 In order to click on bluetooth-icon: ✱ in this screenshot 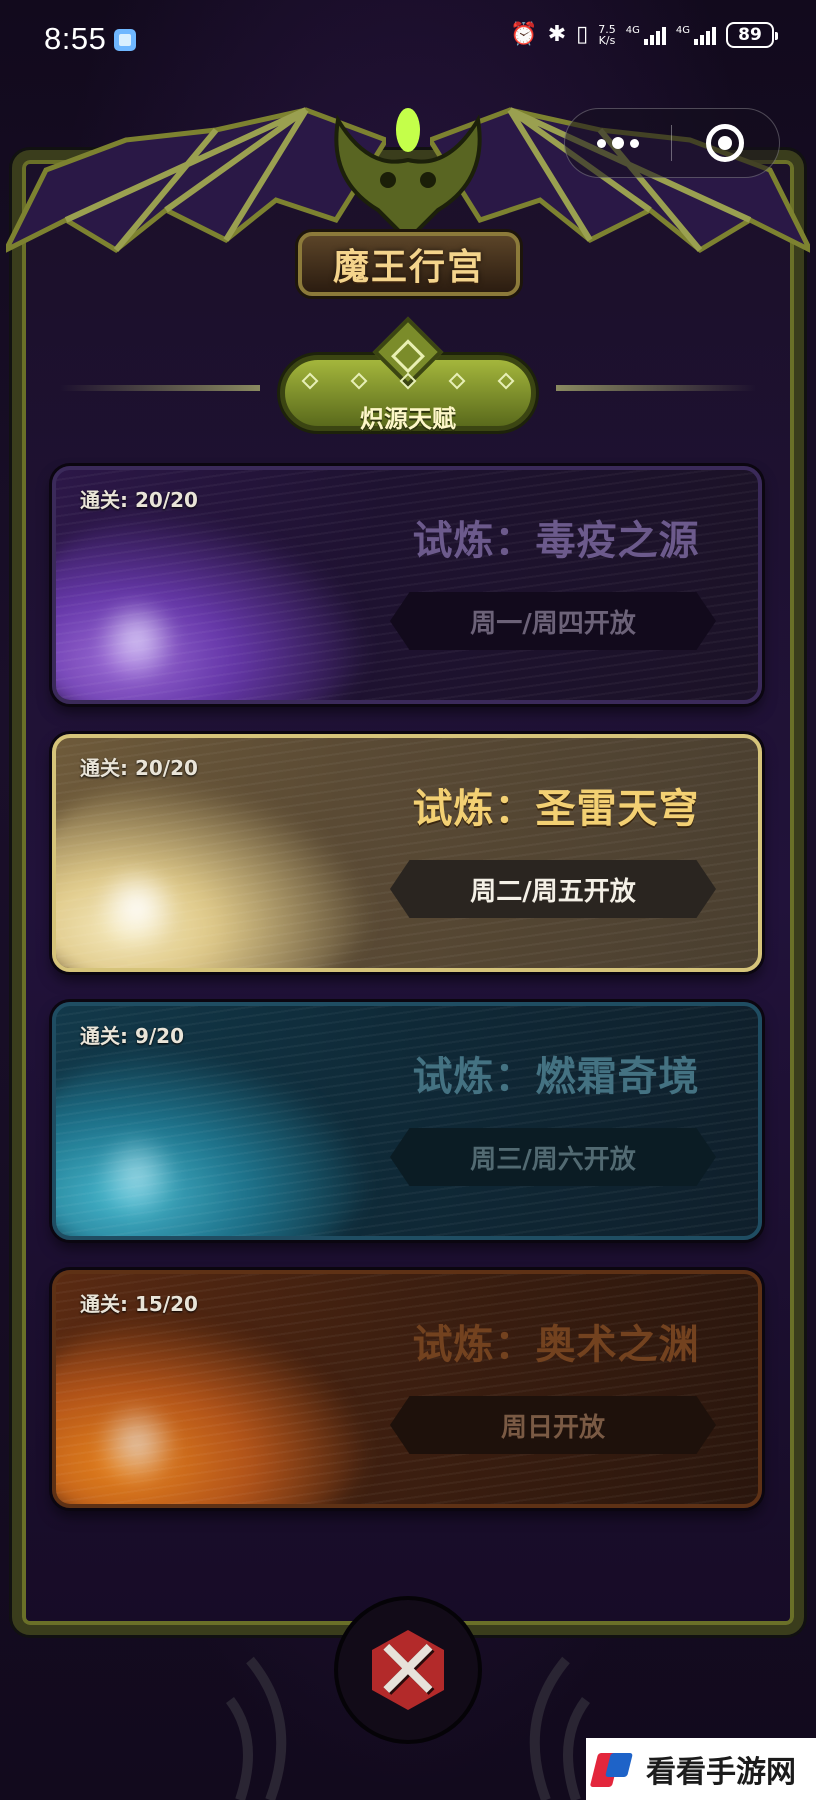, I will do `click(557, 34)`.